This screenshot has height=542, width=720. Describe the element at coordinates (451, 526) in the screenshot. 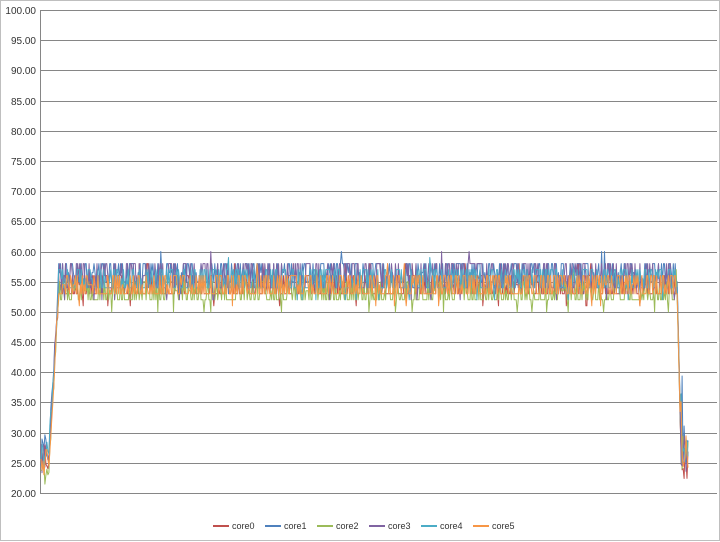

I see `legend-label-core4: core4` at that location.